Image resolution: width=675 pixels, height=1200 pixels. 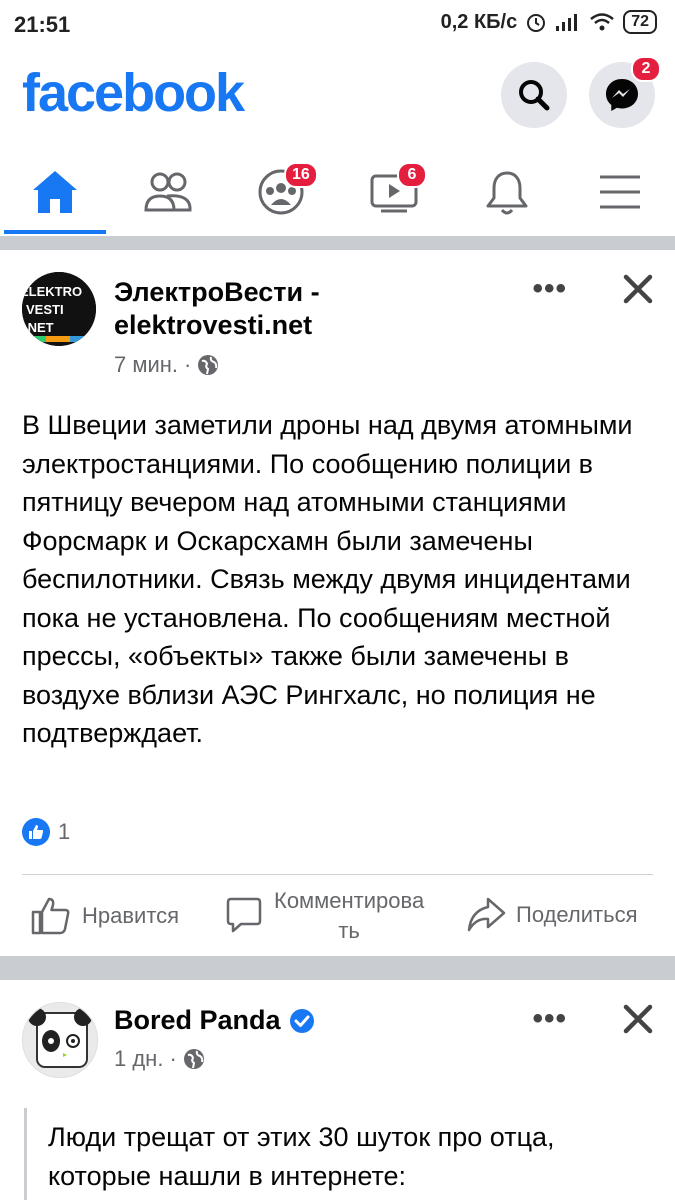 I want to click on wifi-icon, so click(x=602, y=22).